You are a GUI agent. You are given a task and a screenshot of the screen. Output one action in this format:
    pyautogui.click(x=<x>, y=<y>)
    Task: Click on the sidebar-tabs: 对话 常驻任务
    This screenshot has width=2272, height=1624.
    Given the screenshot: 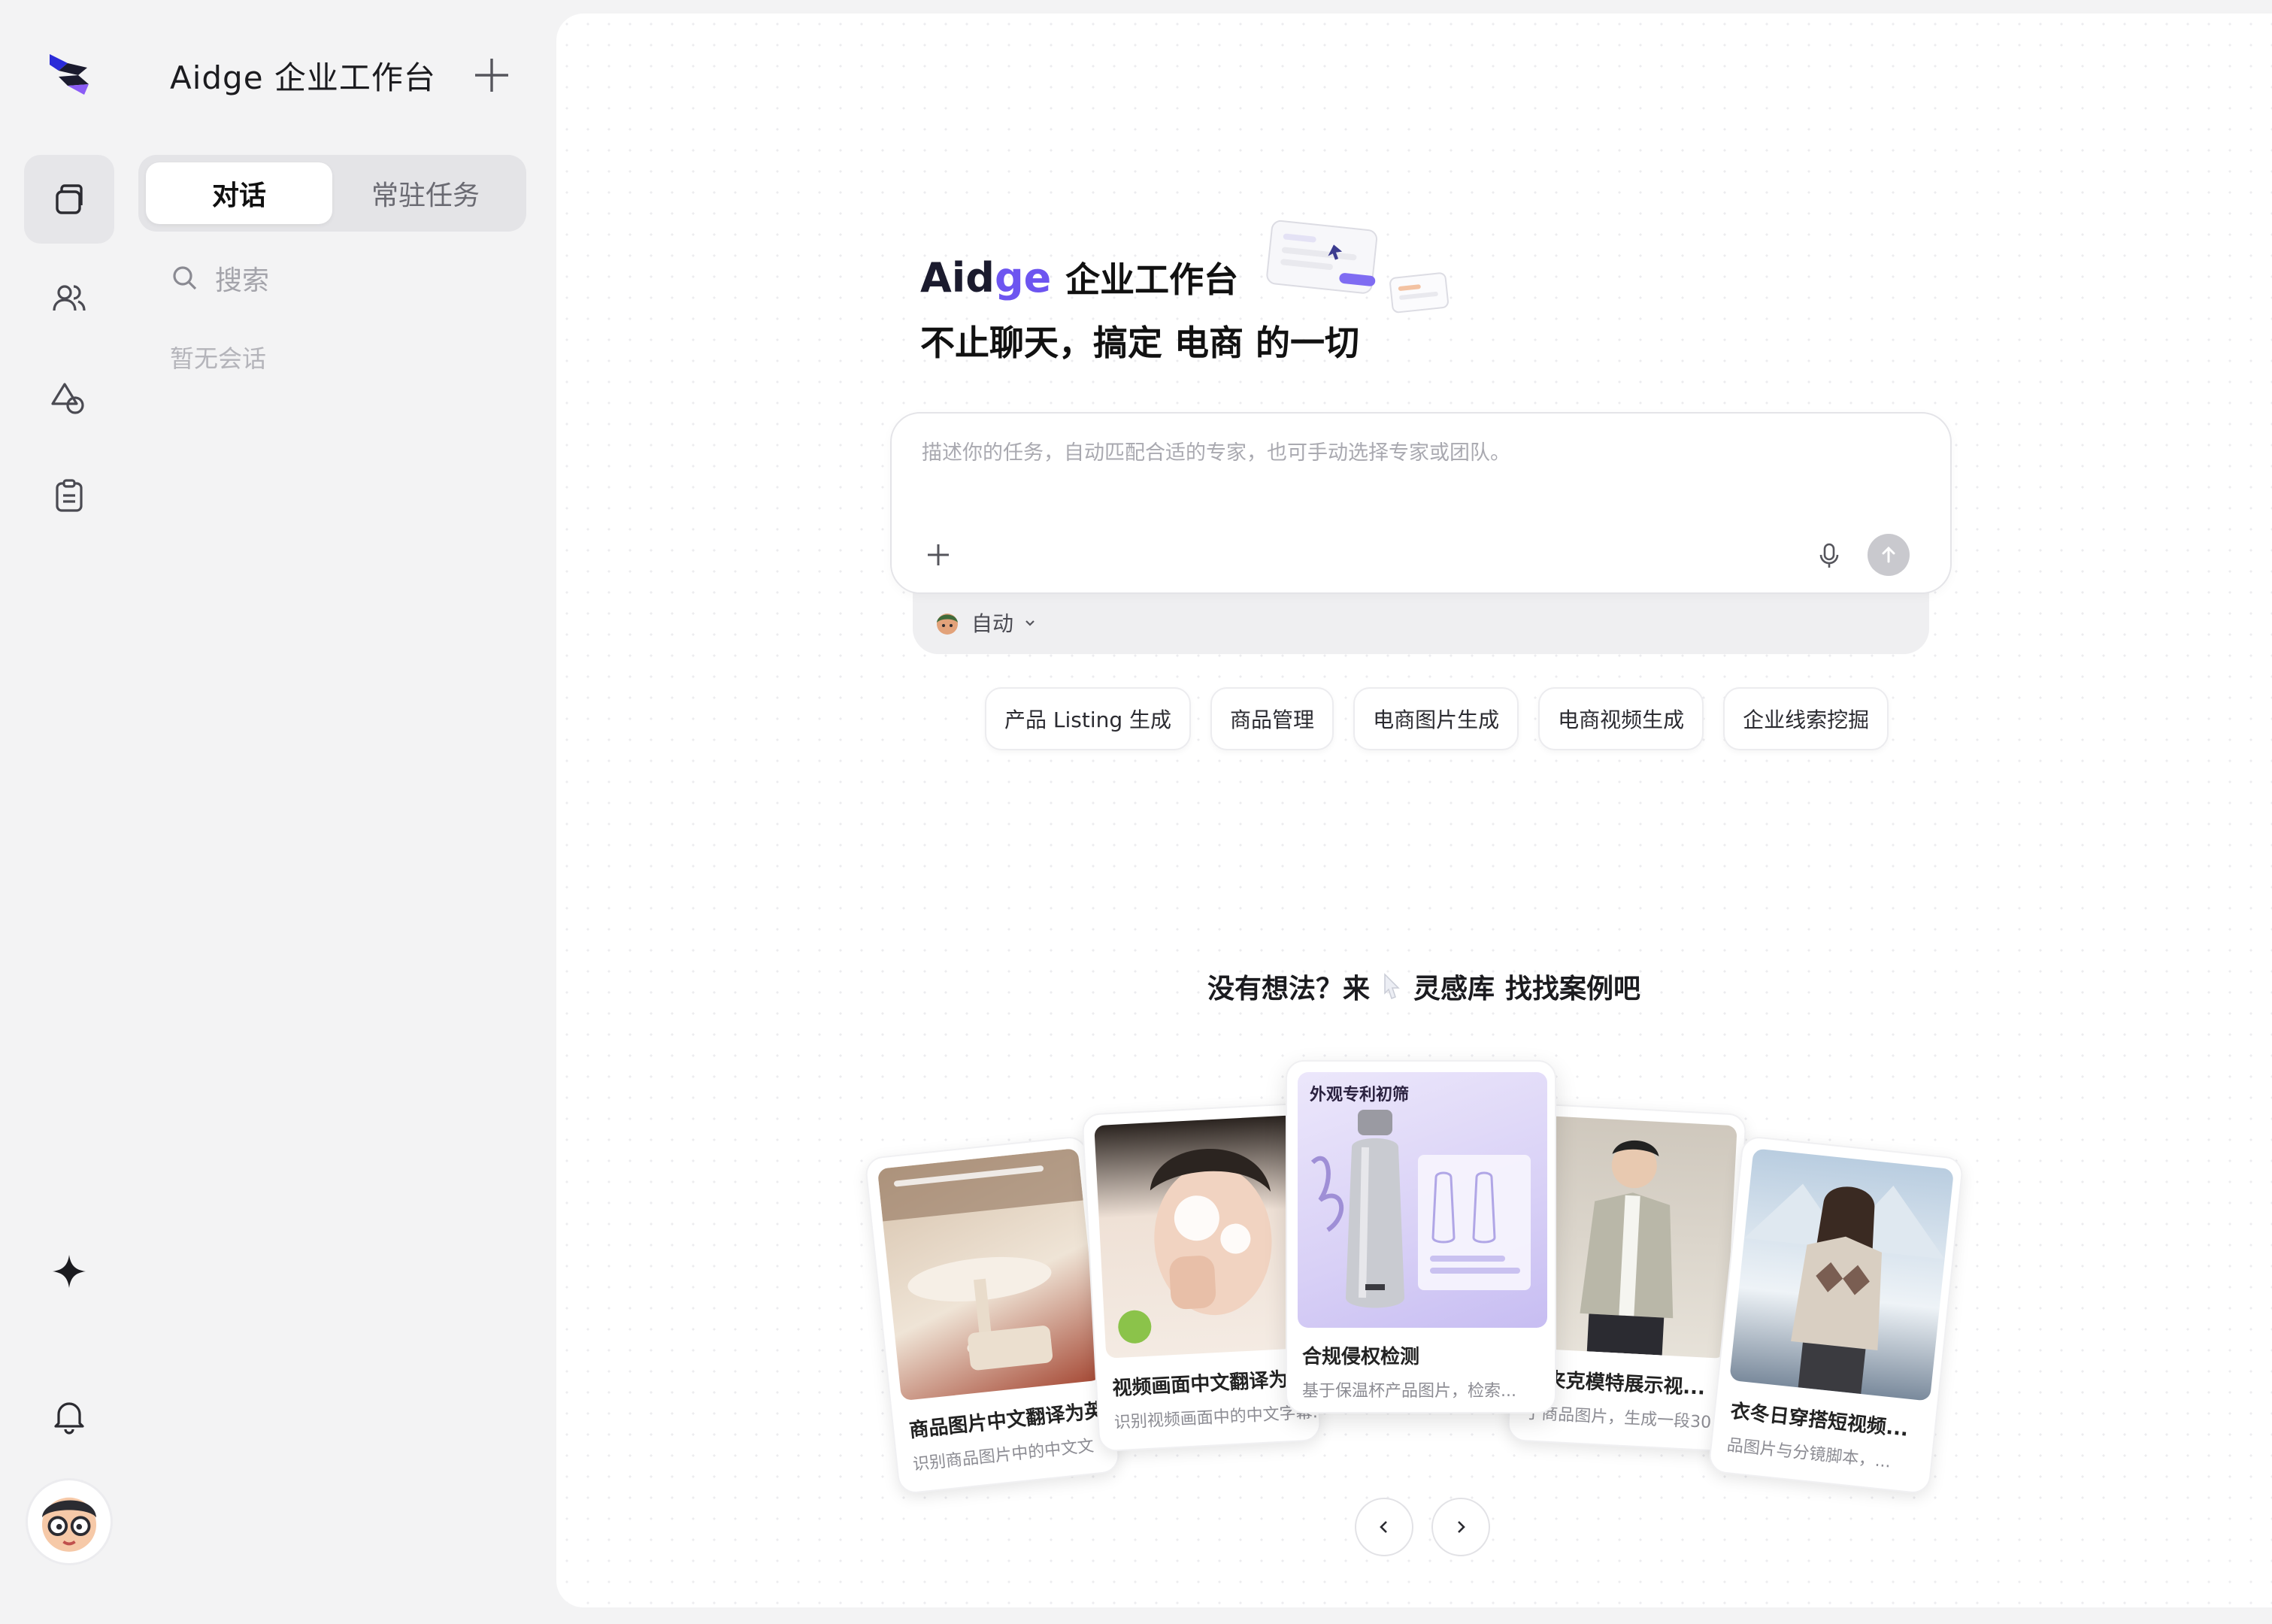 What is the action you would take?
    pyautogui.click(x=332, y=193)
    